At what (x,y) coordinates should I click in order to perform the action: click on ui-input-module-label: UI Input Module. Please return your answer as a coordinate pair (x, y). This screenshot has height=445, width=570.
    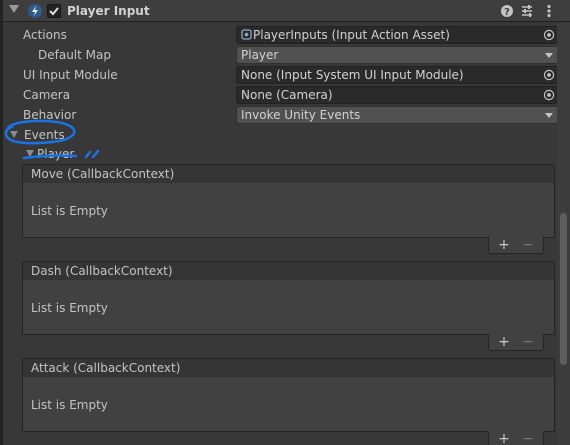
    Looking at the image, I should click on (70, 75).